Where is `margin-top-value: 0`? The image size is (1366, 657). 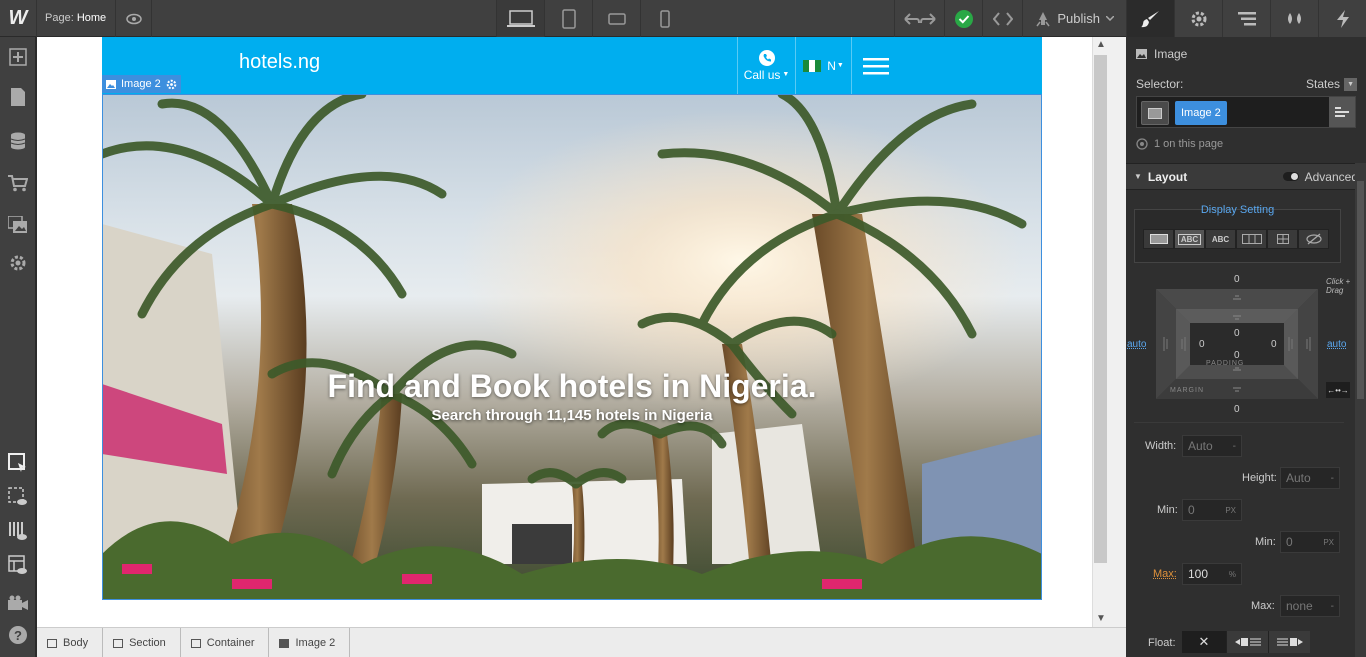 margin-top-value: 0 is located at coordinates (1237, 279).